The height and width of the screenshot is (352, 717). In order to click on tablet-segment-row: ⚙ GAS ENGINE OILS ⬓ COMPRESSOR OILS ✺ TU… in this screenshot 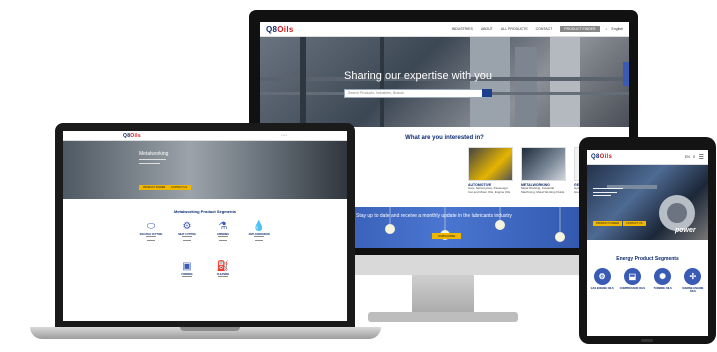, I will do `click(647, 280)`.